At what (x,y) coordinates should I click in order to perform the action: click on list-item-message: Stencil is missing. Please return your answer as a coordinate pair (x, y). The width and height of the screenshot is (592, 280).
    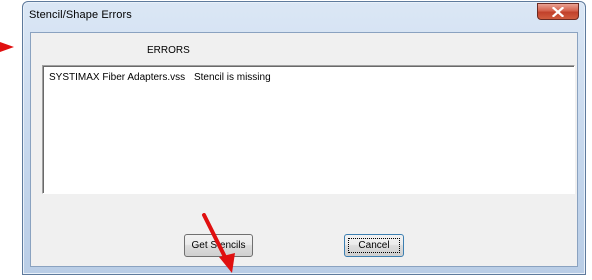
    Looking at the image, I should click on (232, 77).